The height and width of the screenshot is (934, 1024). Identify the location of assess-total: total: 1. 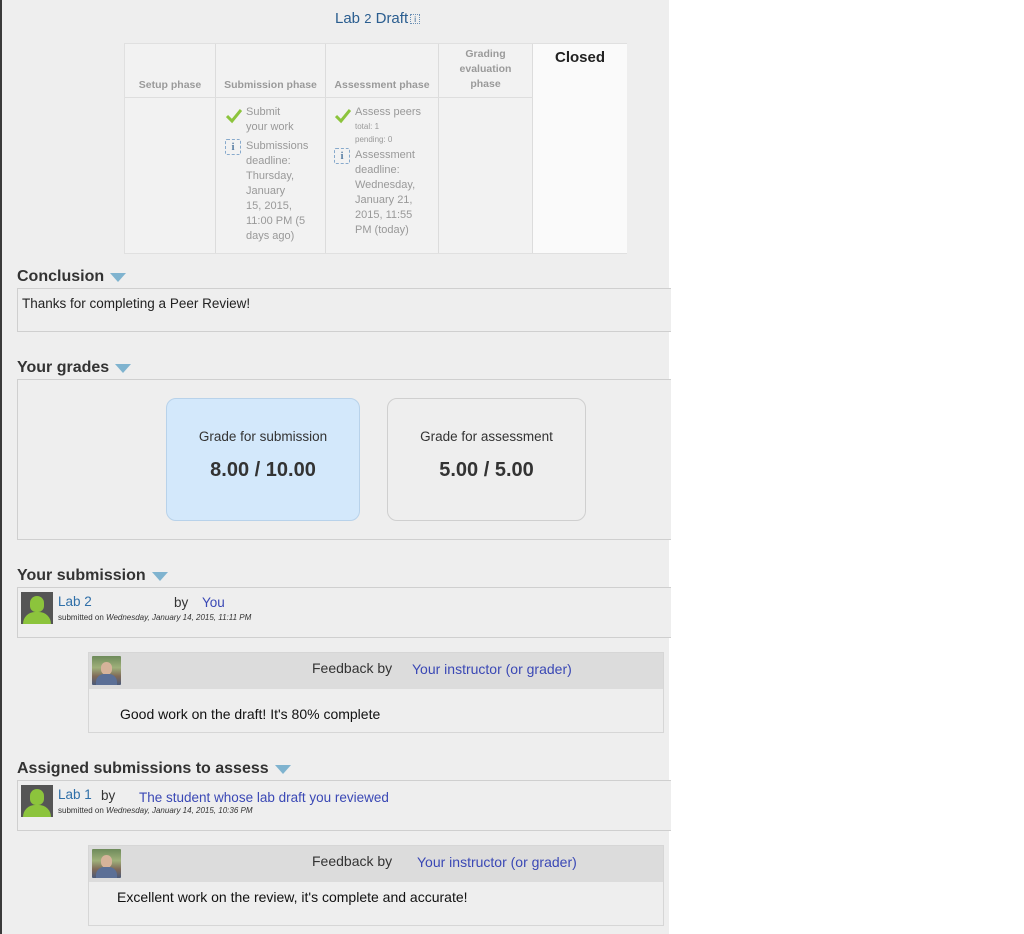
(367, 126).